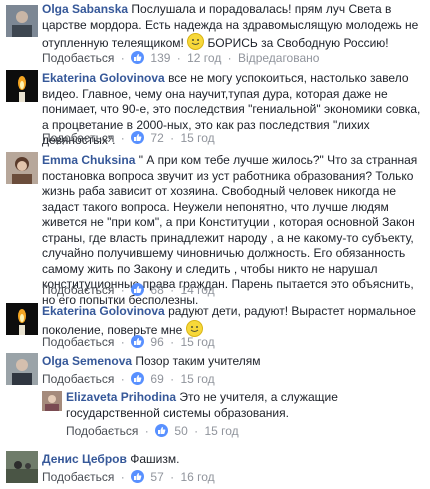  Describe the element at coordinates (156, 379) in the screenshot. I see `like-count: 69` at that location.